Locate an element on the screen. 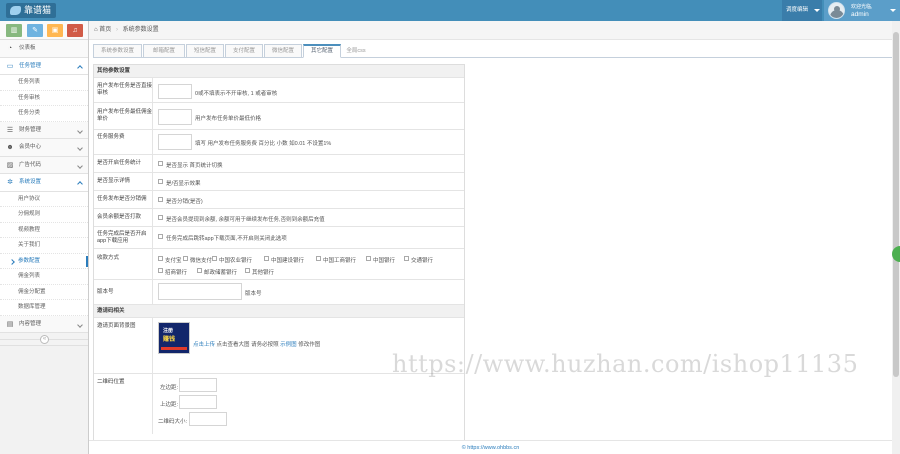 This screenshot has height=454, width=900. picture-icon: ▨ is located at coordinates (10, 165).